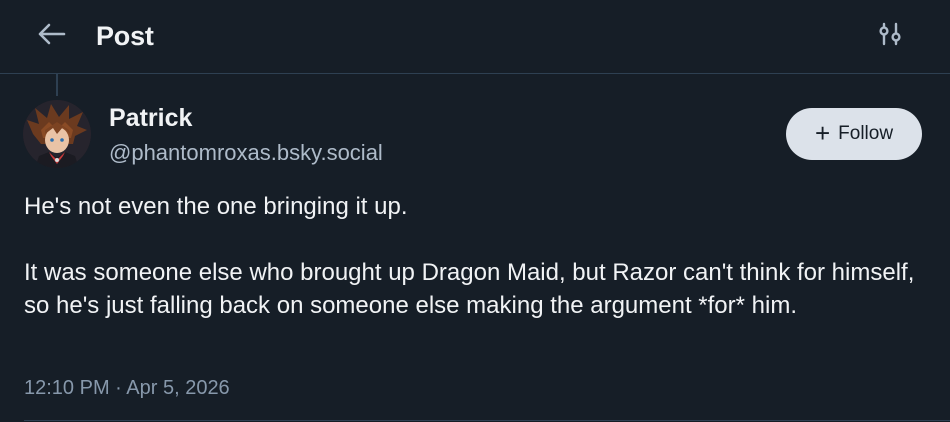 This screenshot has height=422, width=950. Describe the element at coordinates (216, 206) in the screenshot. I see `post-paragraph: He's not even the one bringing it up.` at that location.